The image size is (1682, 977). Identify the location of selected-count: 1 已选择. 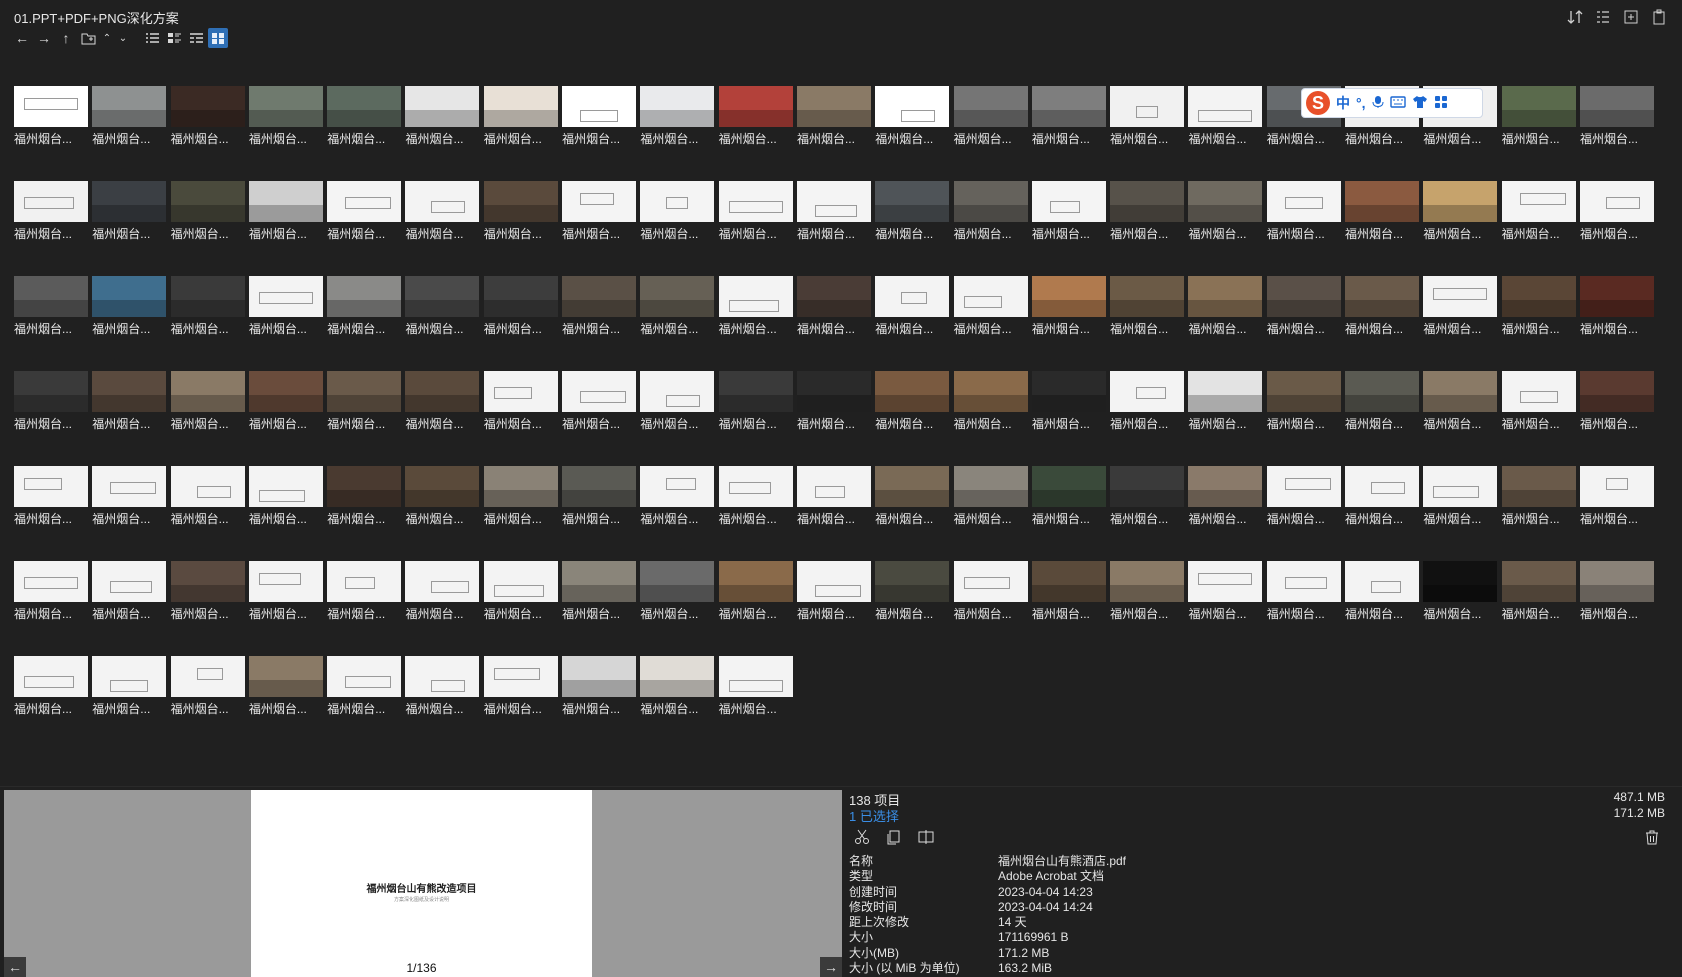
(874, 815).